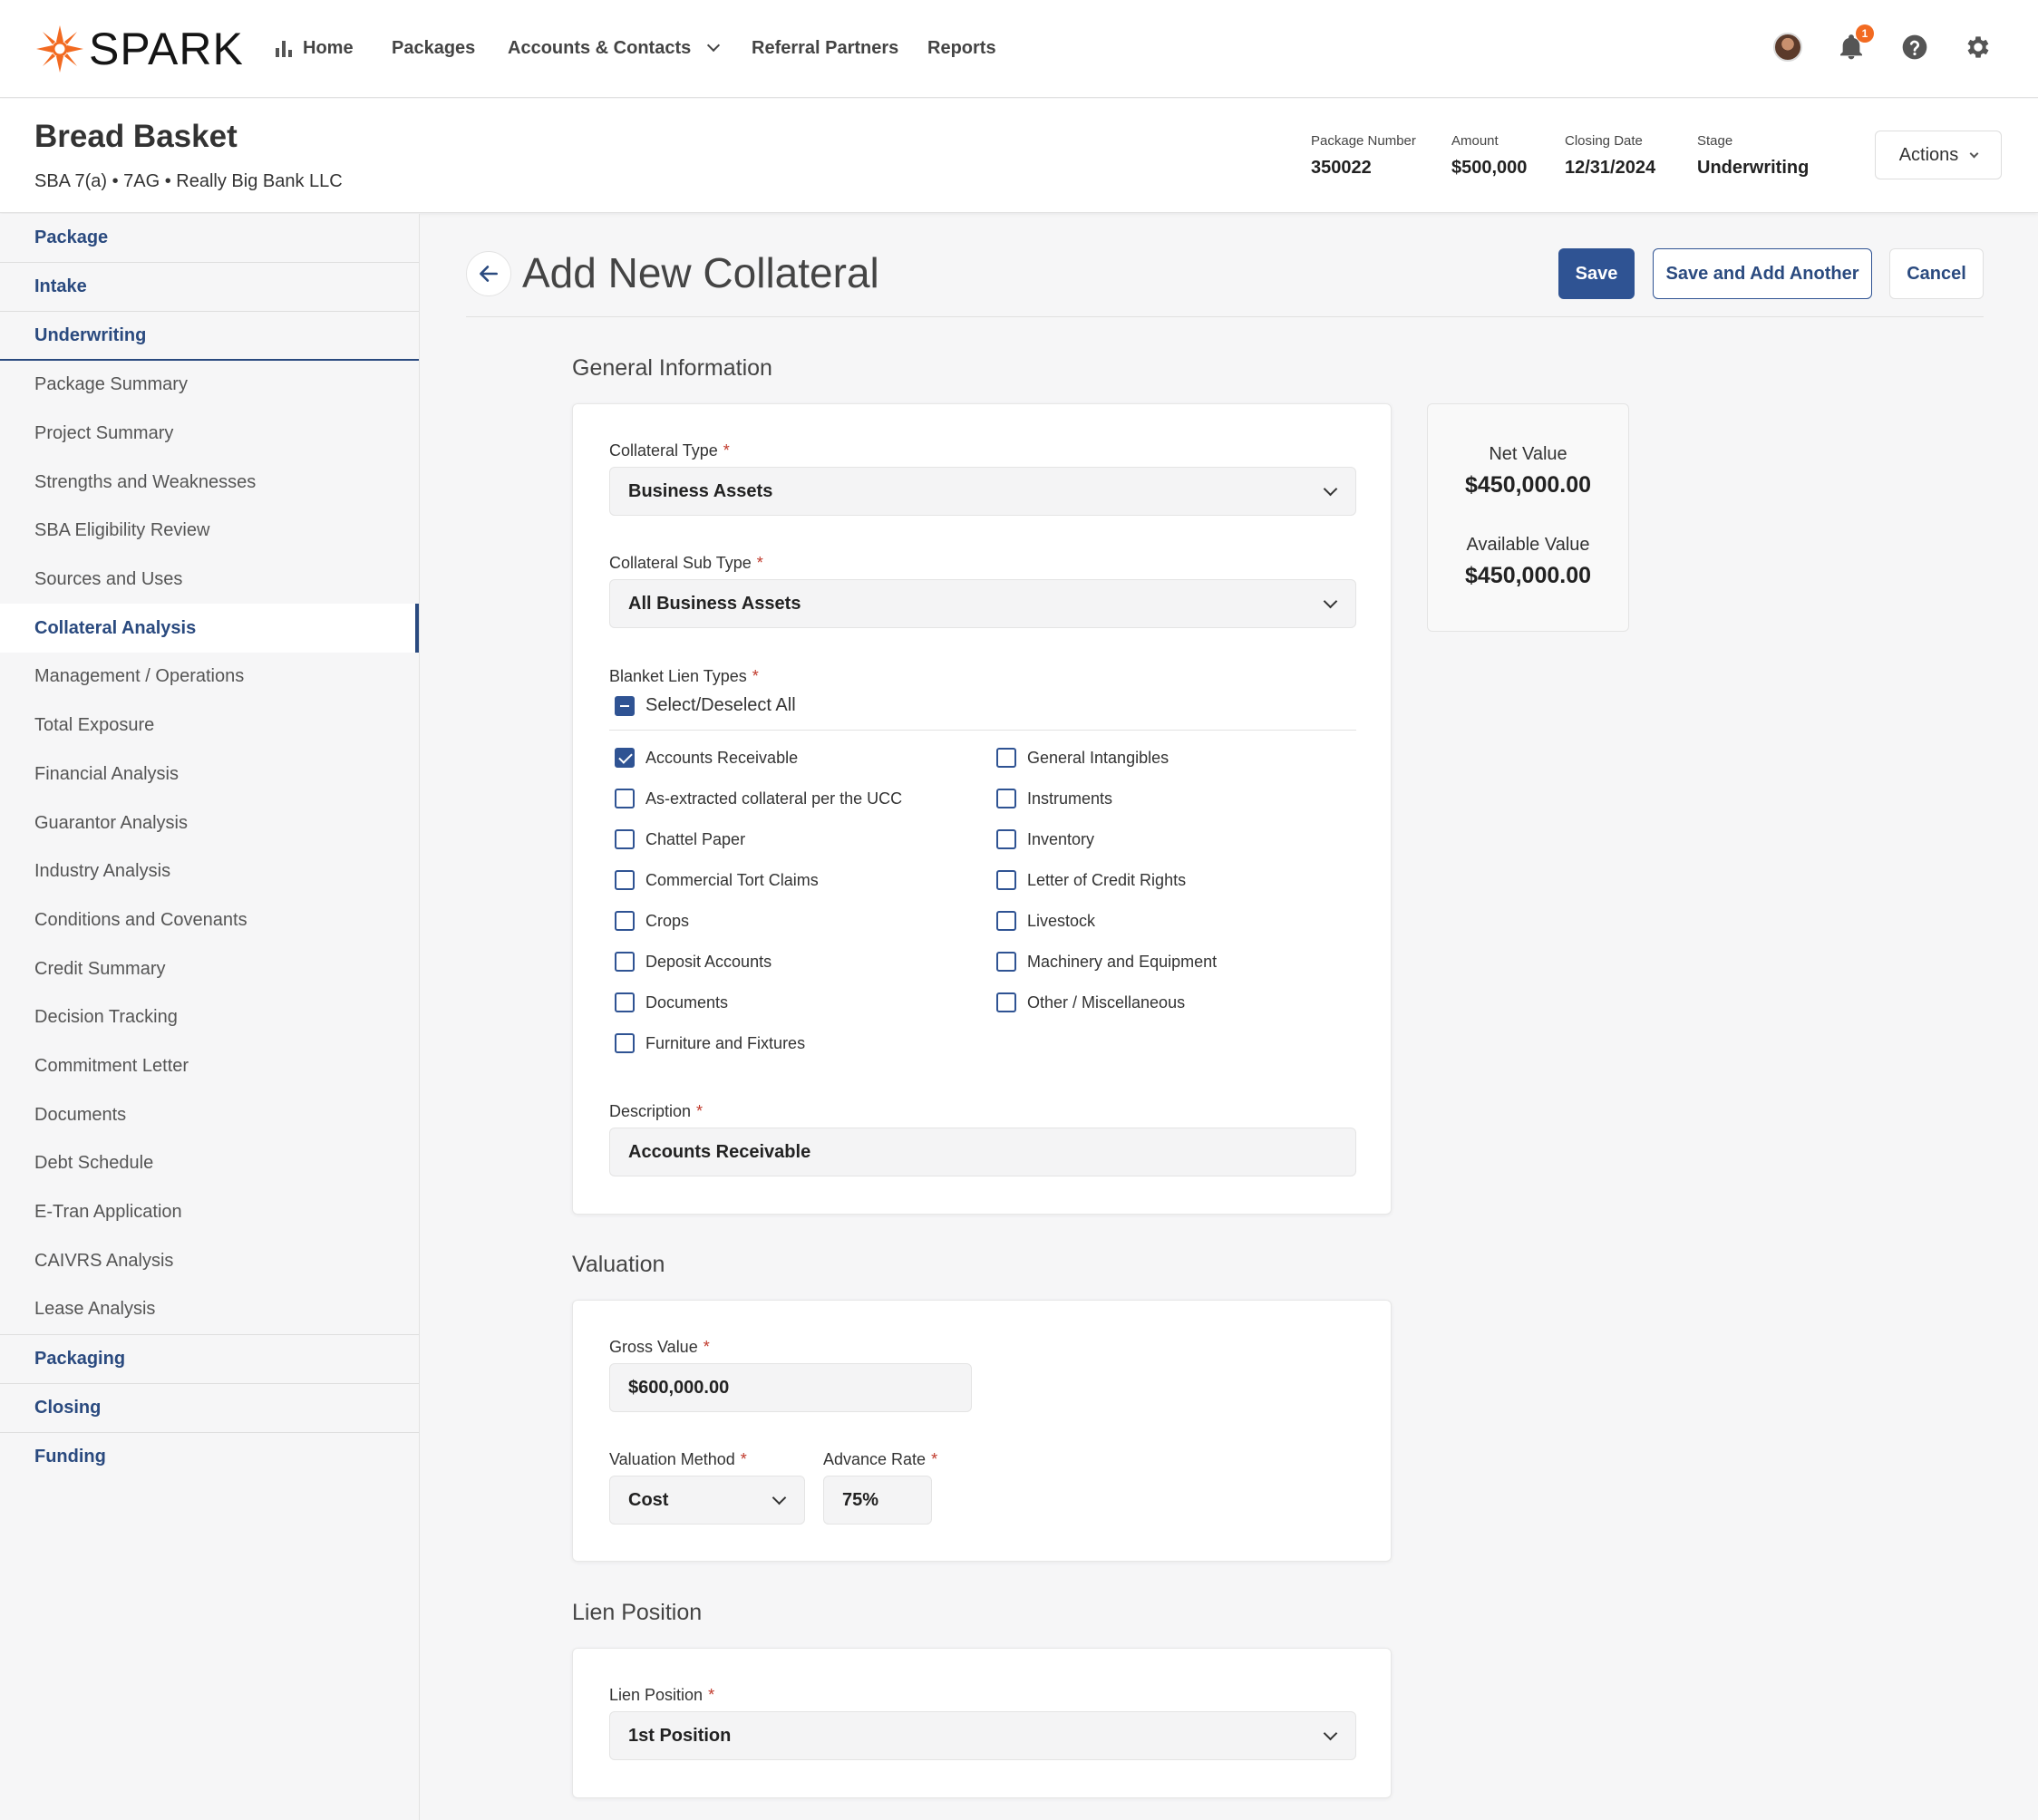 The image size is (2038, 1820). What do you see at coordinates (1604, 141) in the screenshot?
I see `closing-date-label: Closing Date` at bounding box center [1604, 141].